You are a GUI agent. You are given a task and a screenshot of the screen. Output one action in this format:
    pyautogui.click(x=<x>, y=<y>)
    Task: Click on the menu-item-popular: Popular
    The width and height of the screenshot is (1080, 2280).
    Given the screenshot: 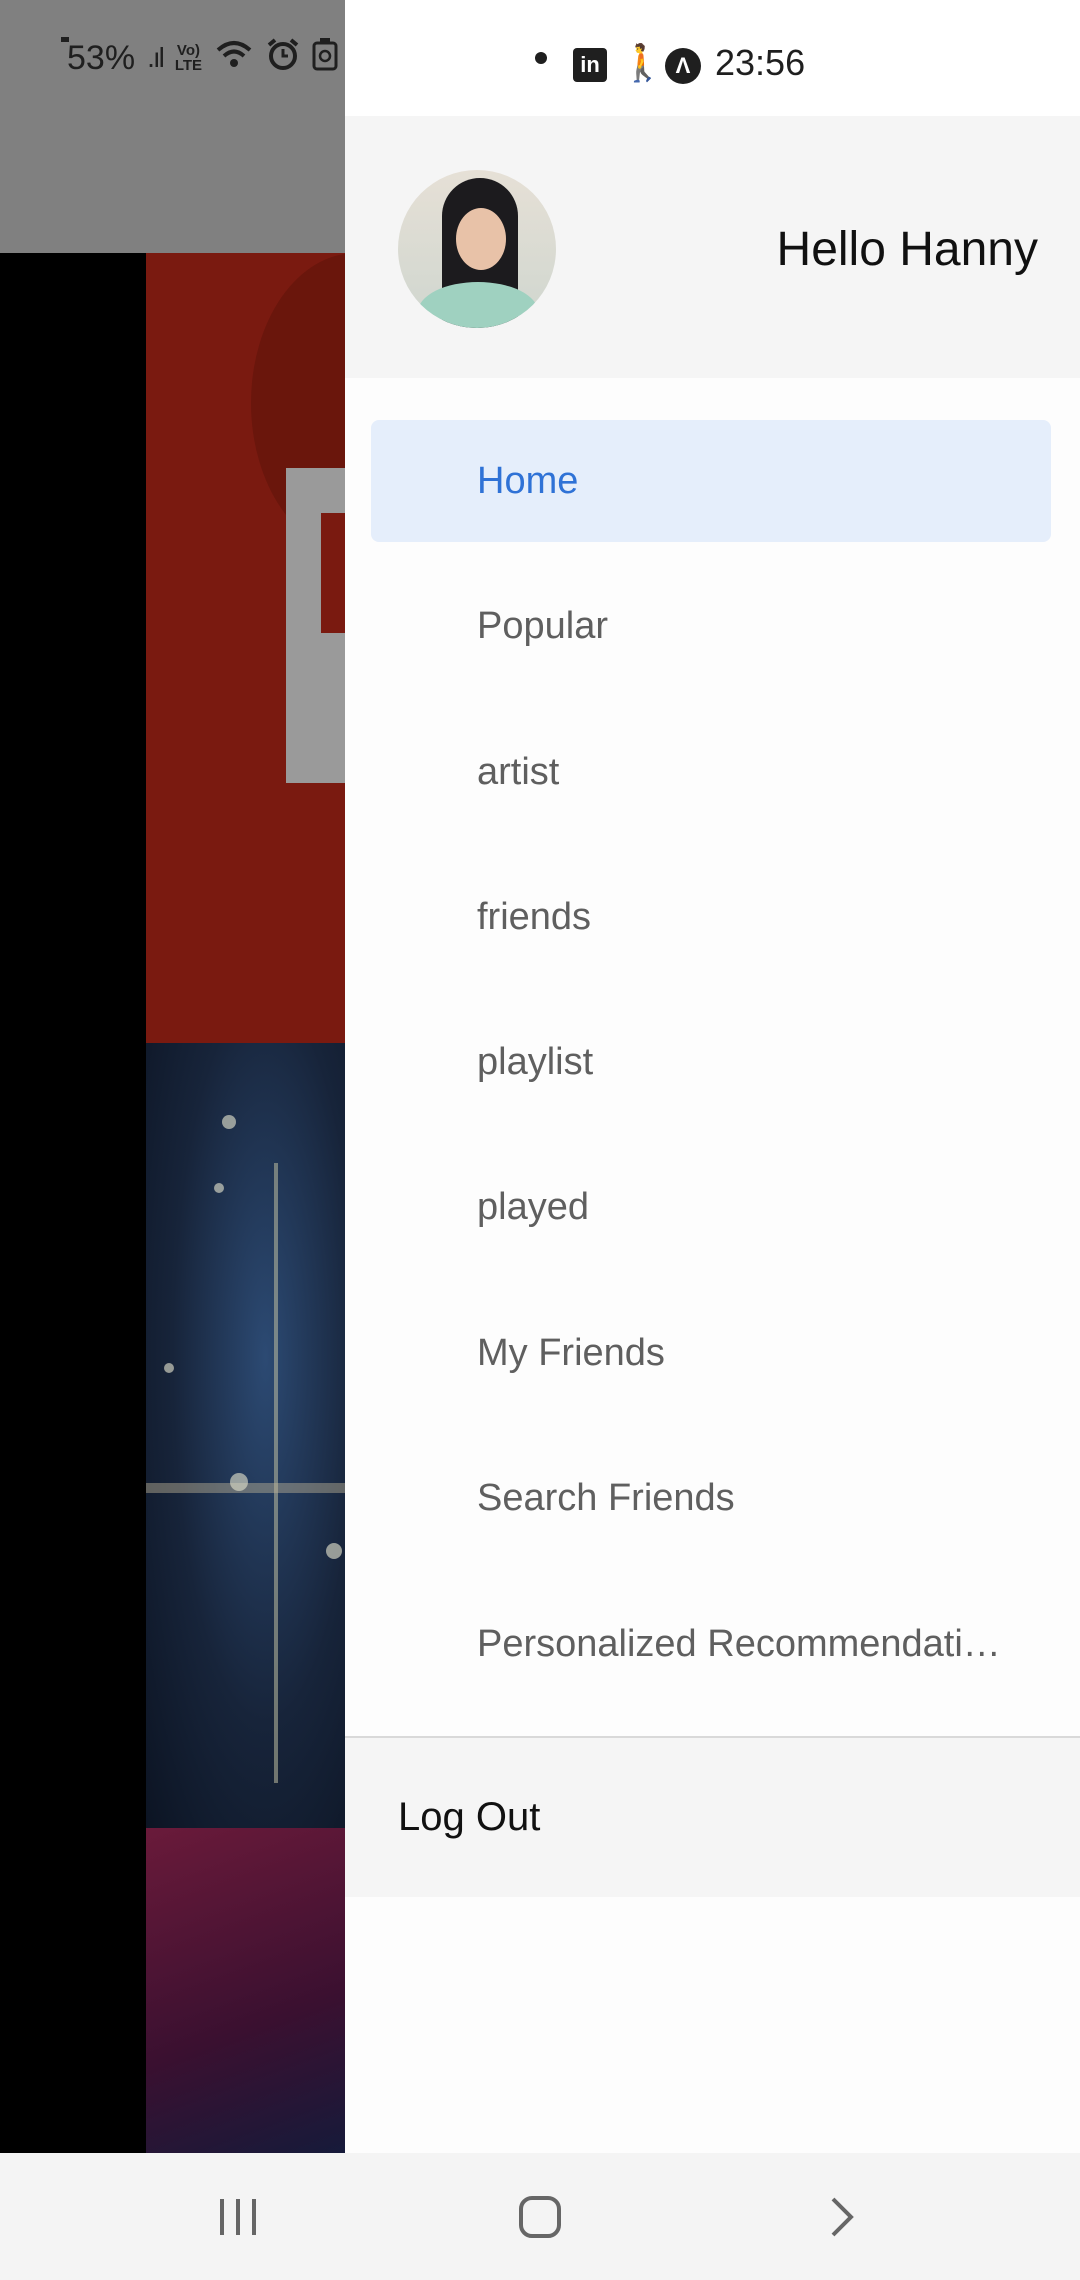 What is the action you would take?
    pyautogui.click(x=711, y=626)
    